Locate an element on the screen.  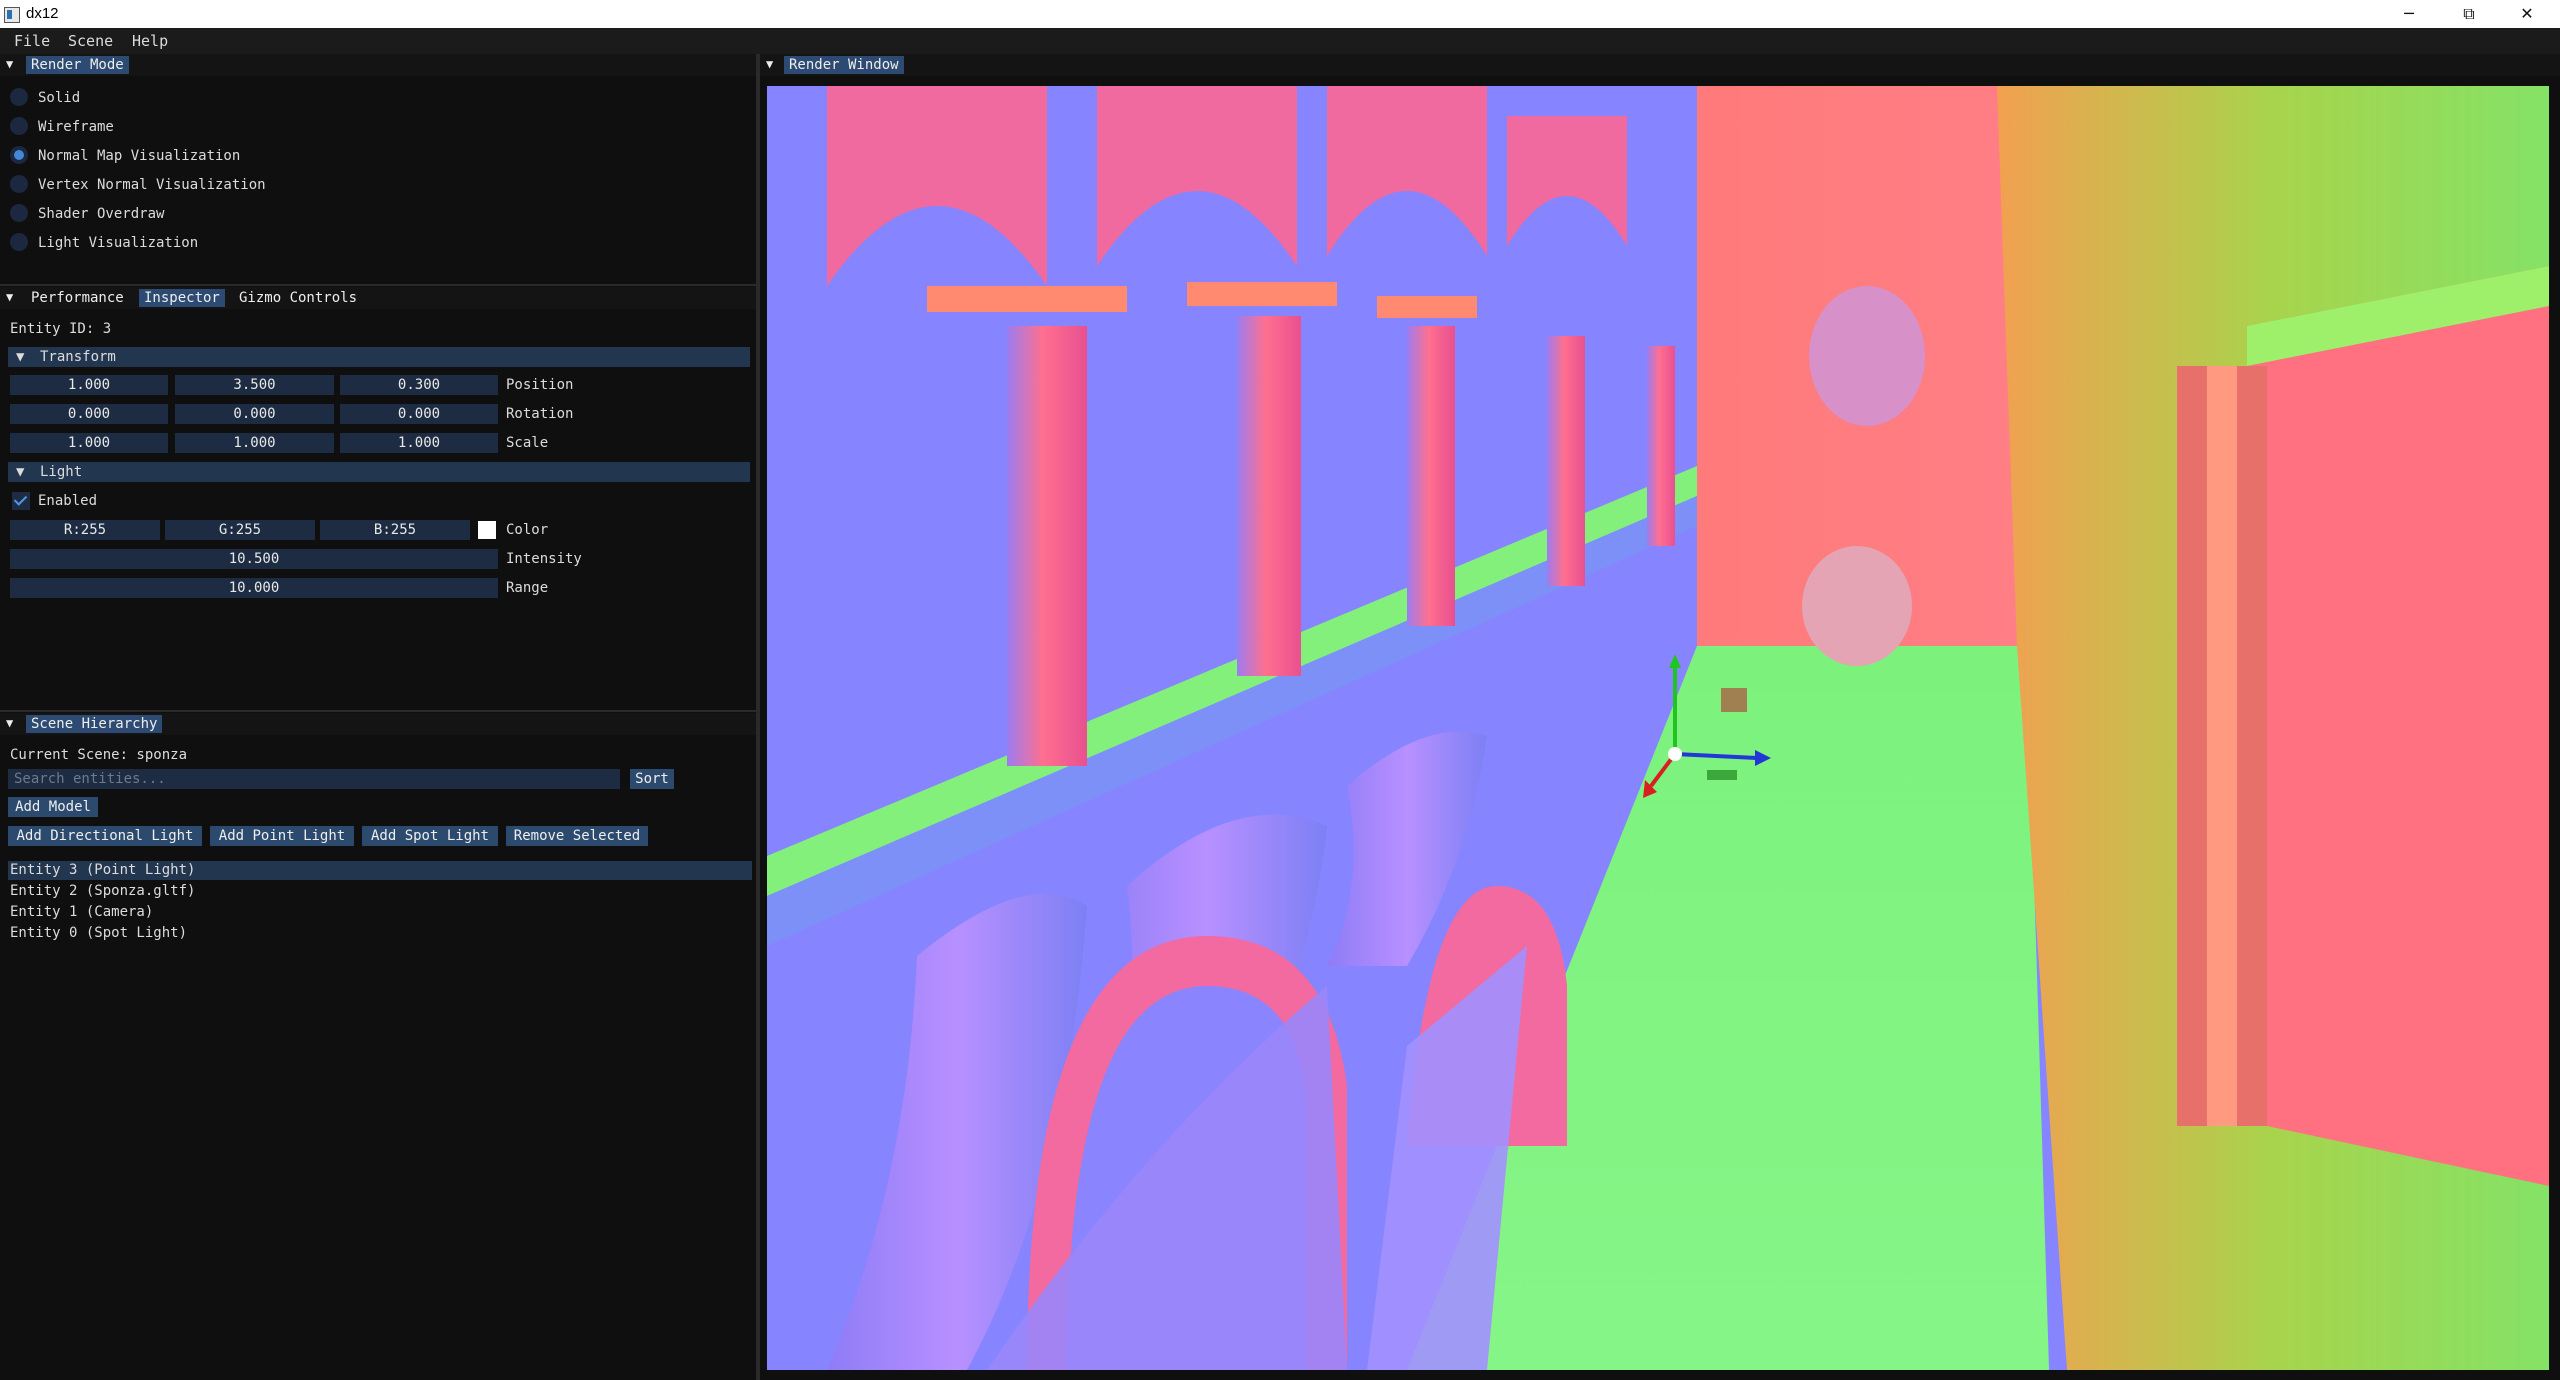
enabled-checkbox is located at coordinates (21, 501).